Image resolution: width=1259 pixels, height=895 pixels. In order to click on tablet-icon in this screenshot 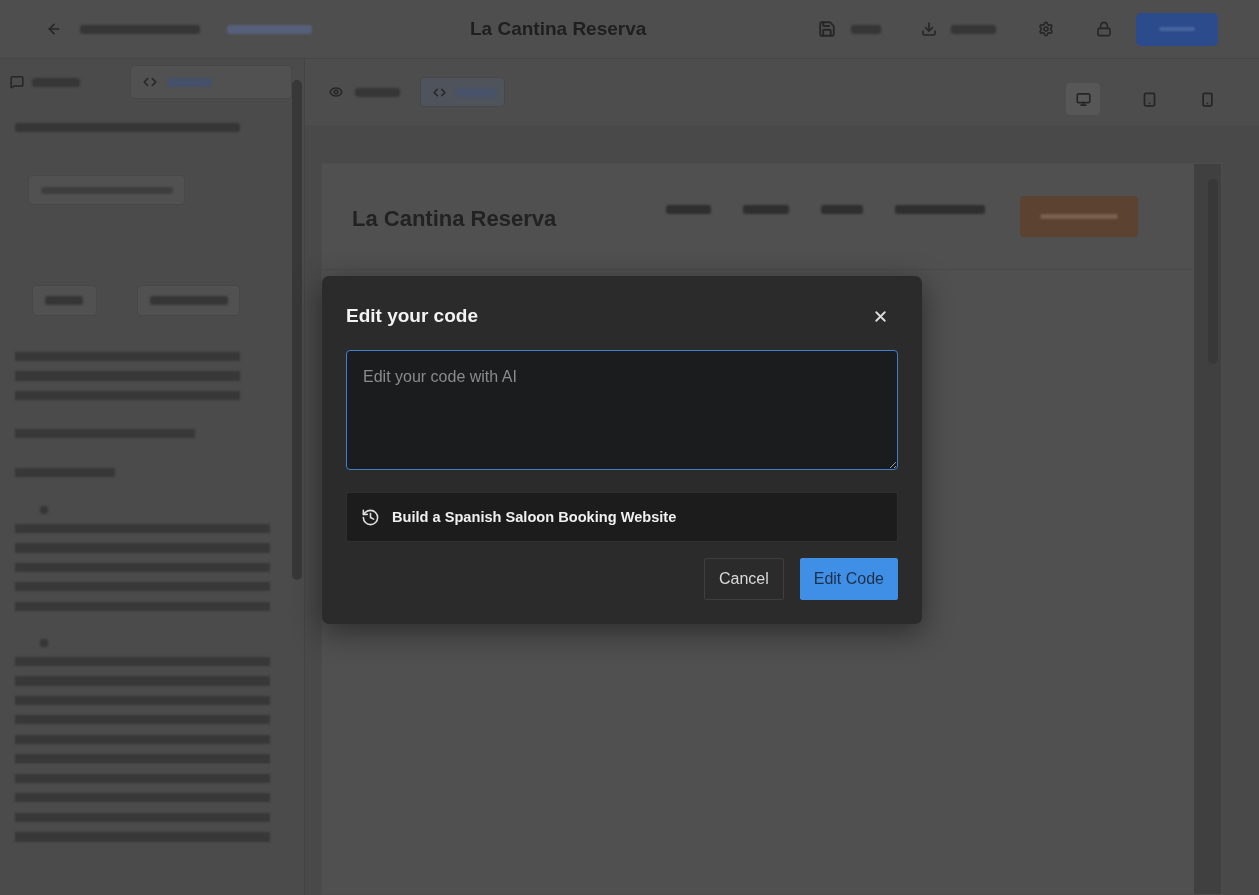, I will do `click(1149, 99)`.